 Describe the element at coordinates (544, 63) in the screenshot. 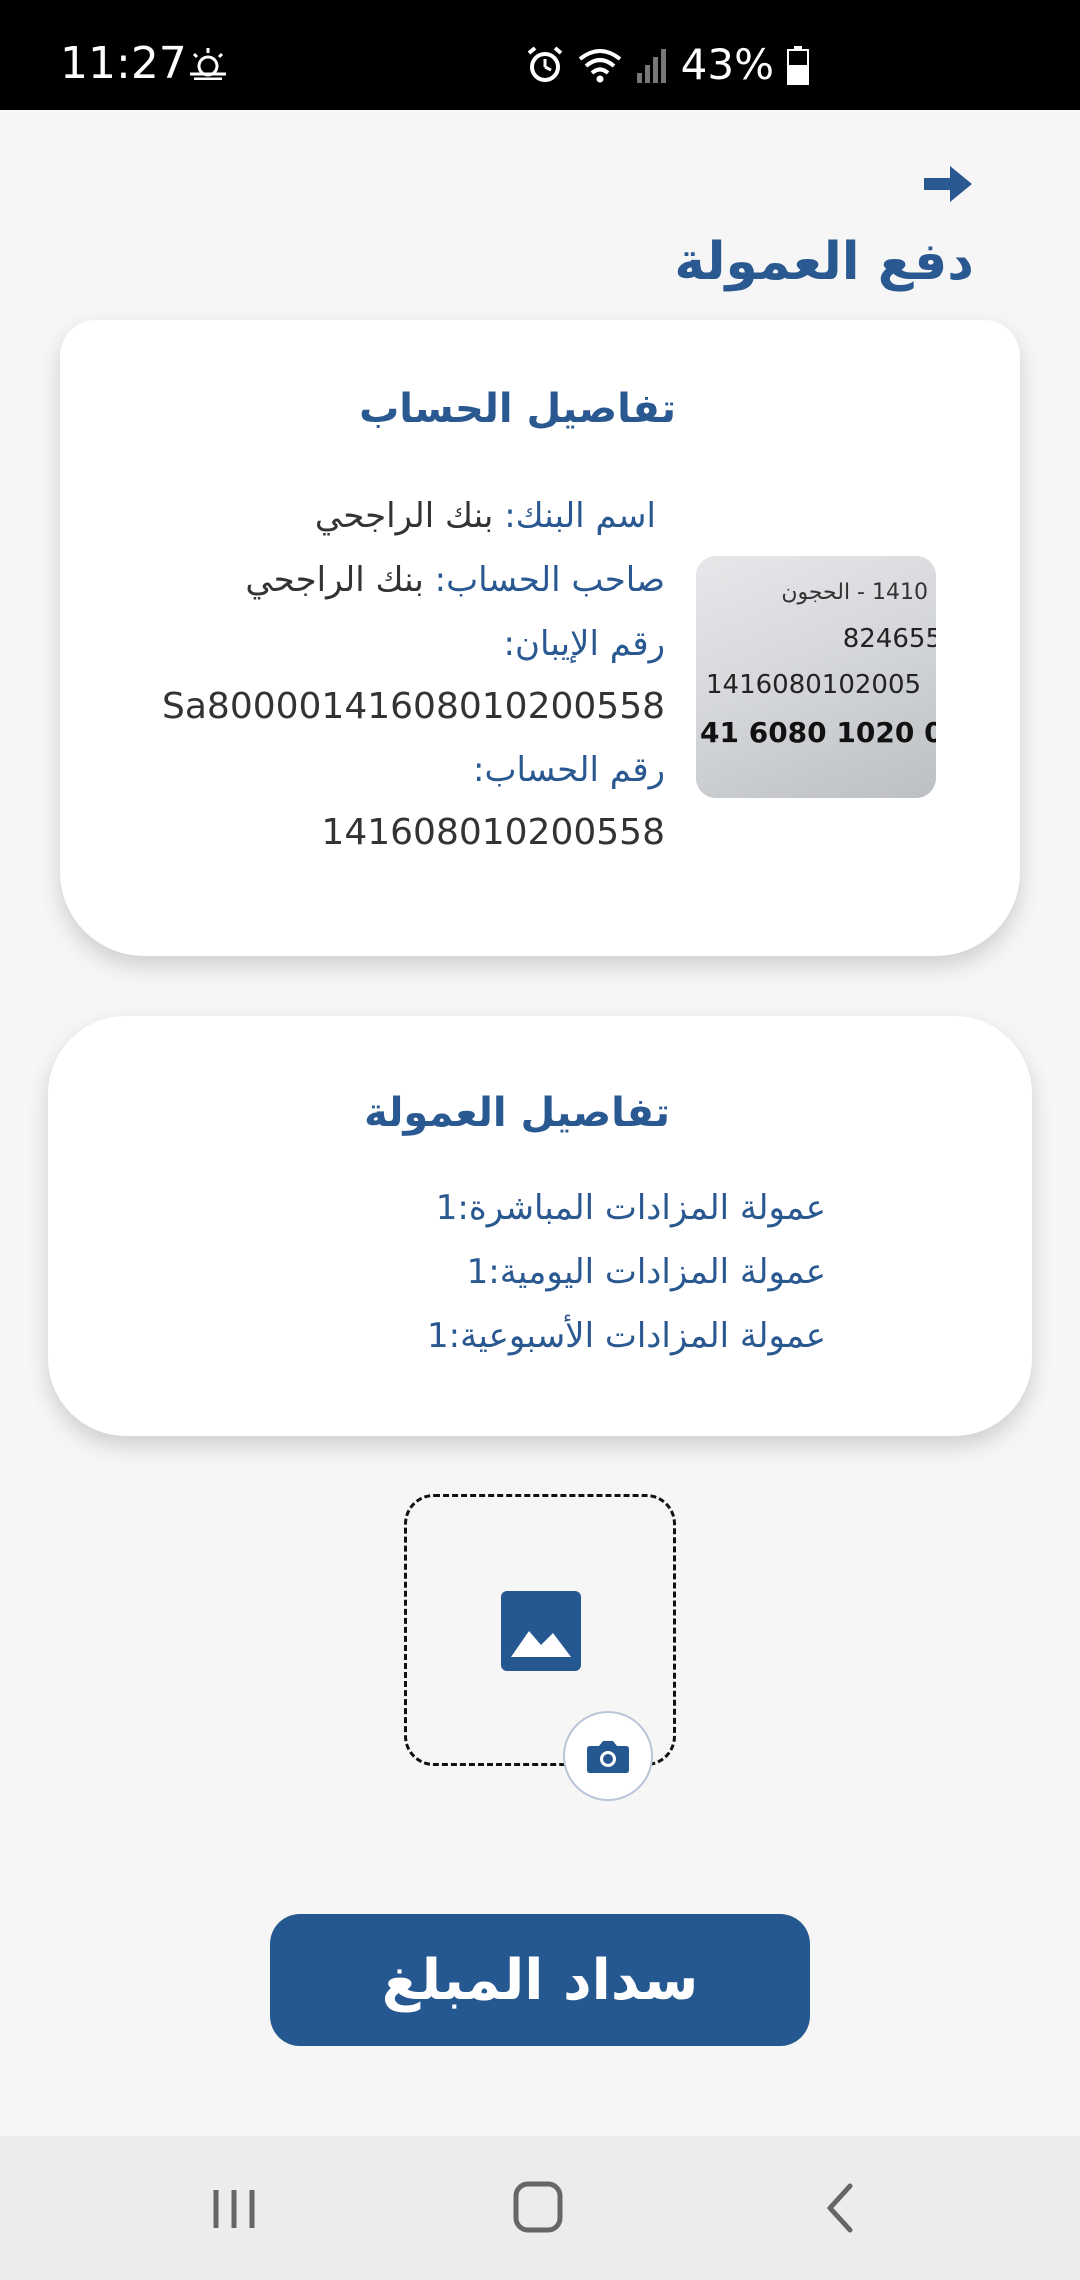

I see `alarm-icon` at that location.